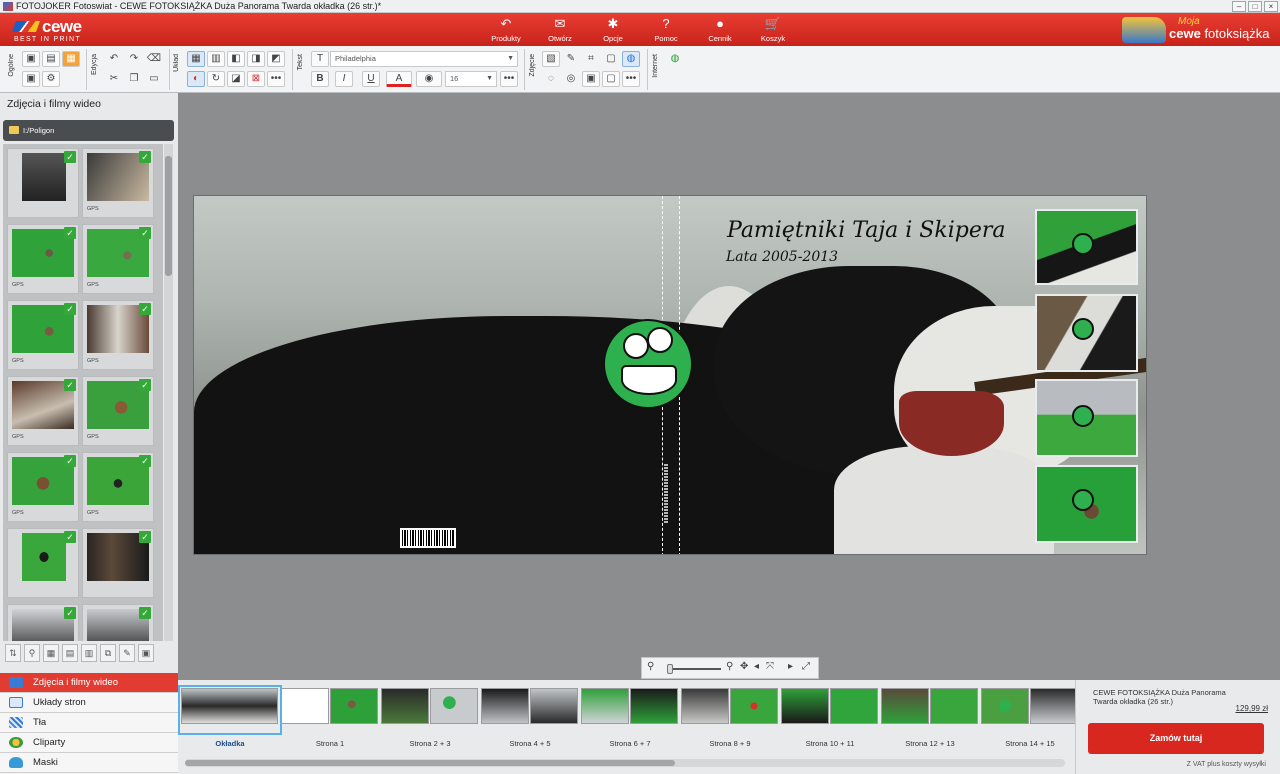 The height and width of the screenshot is (774, 1280). I want to click on highlight-icon: ◉, so click(429, 79).